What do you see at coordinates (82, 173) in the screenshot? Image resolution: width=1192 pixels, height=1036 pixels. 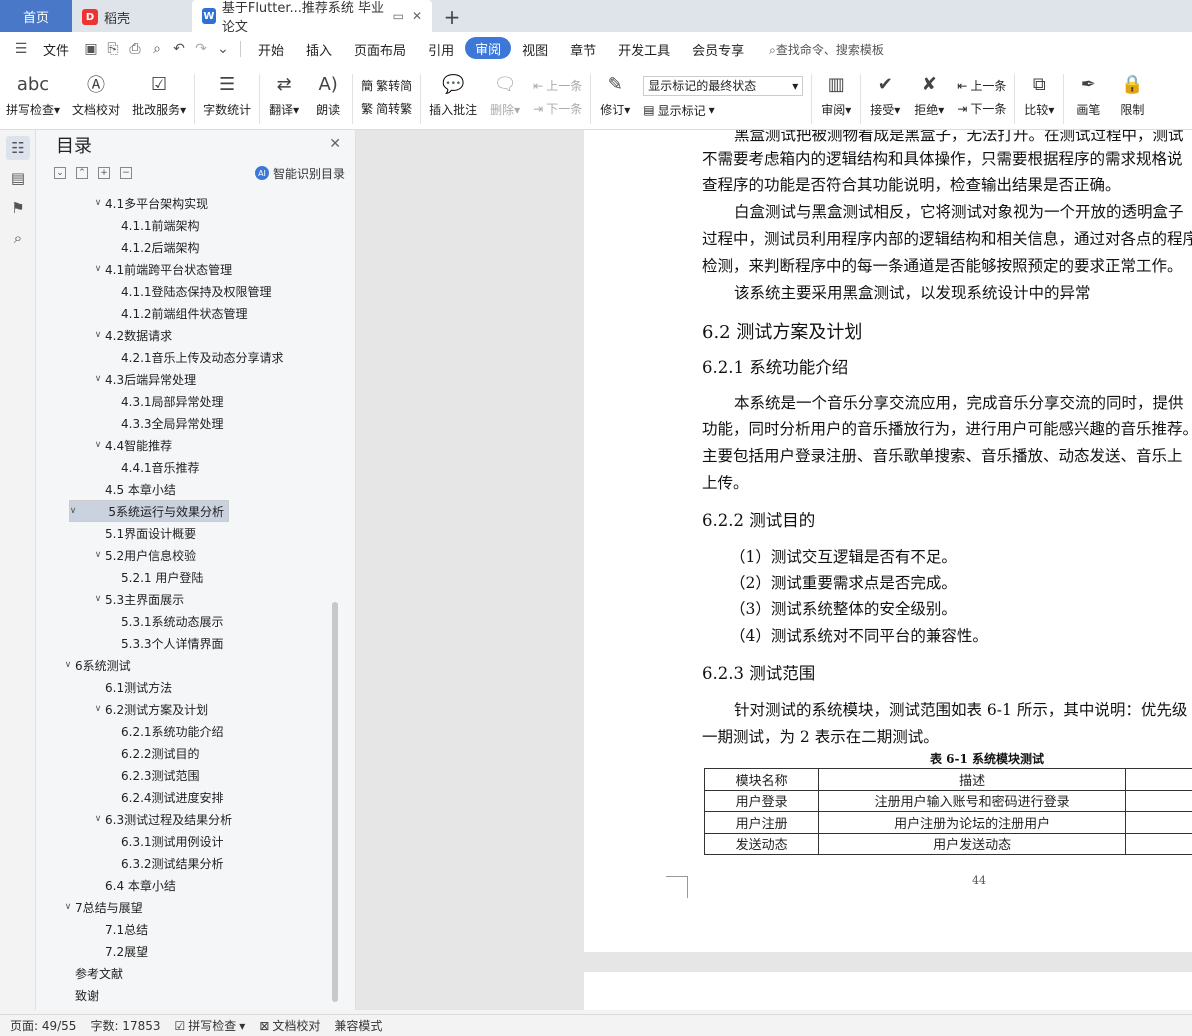 I see `expand-all-icon: ⌃` at bounding box center [82, 173].